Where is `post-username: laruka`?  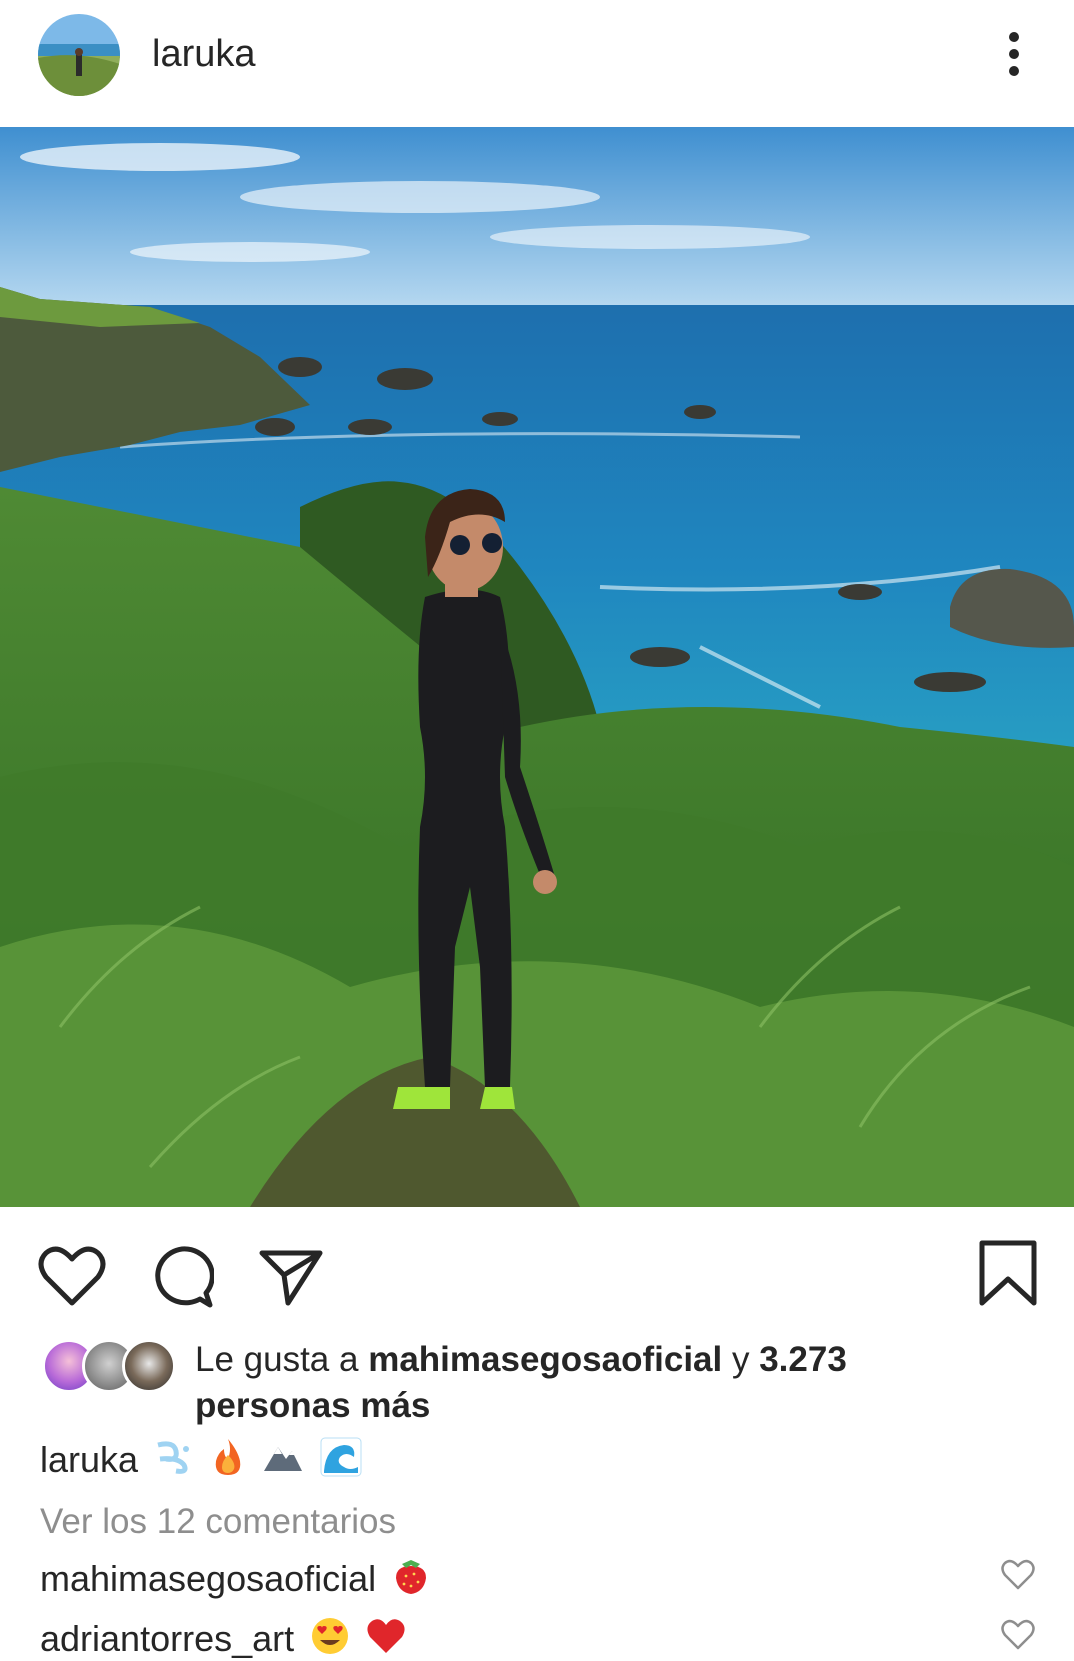 post-username: laruka is located at coordinates (204, 54).